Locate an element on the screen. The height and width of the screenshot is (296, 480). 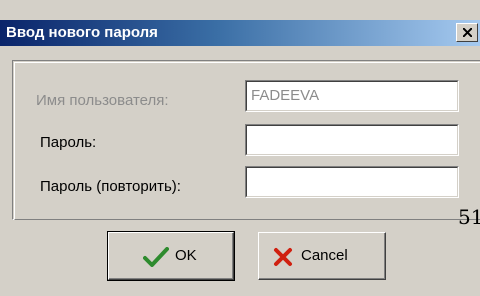
username-label: Имя пользователя: is located at coordinates (102, 100).